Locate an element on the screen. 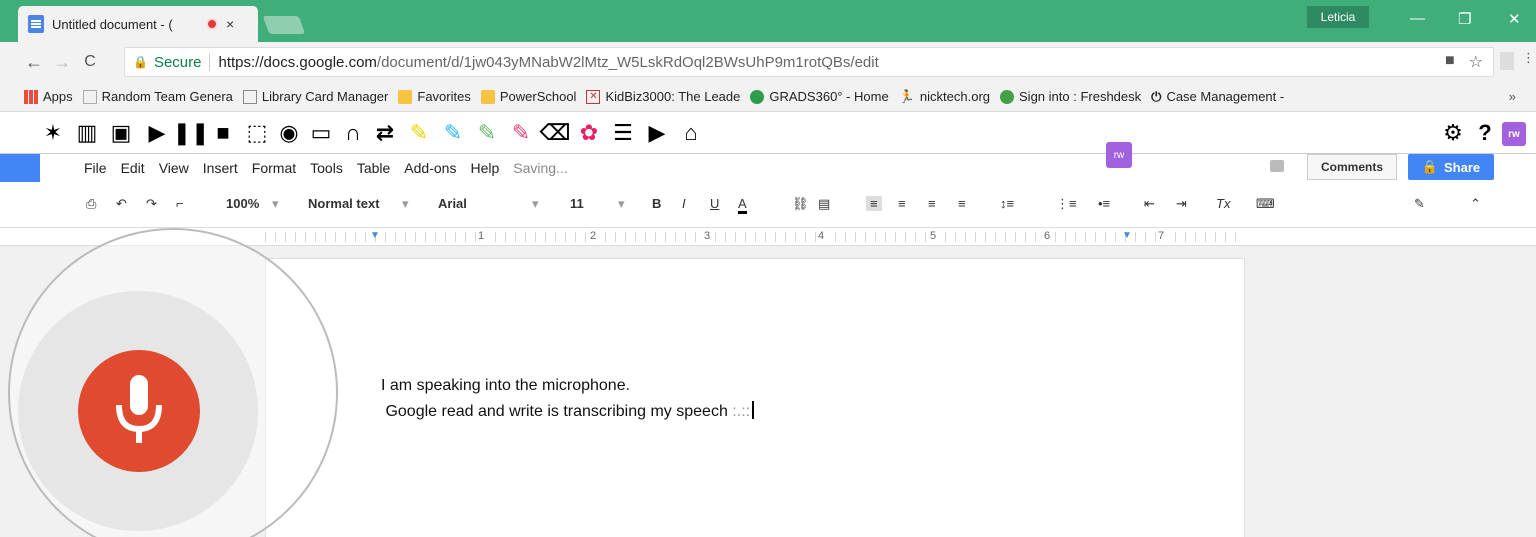  screen-mask-icon: ▭ is located at coordinates (321, 133).